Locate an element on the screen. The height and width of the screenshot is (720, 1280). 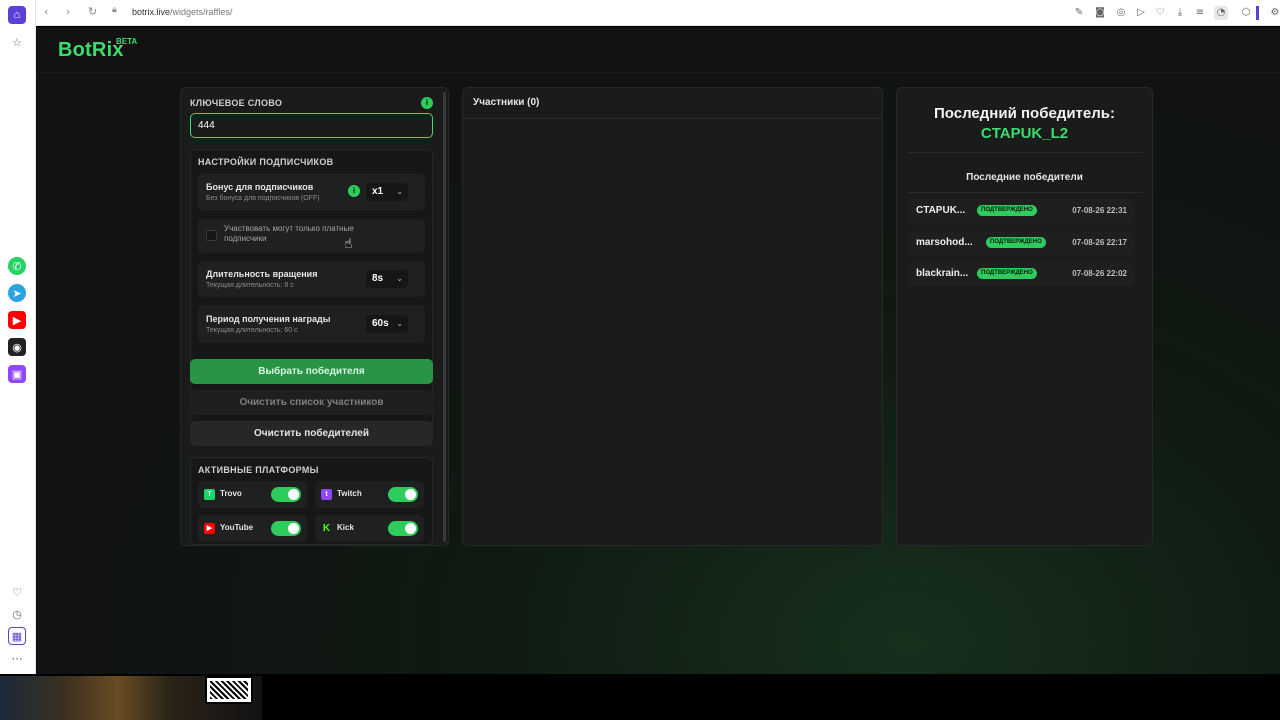
app-header: BotRix BETA is located at coordinates (658, 50).